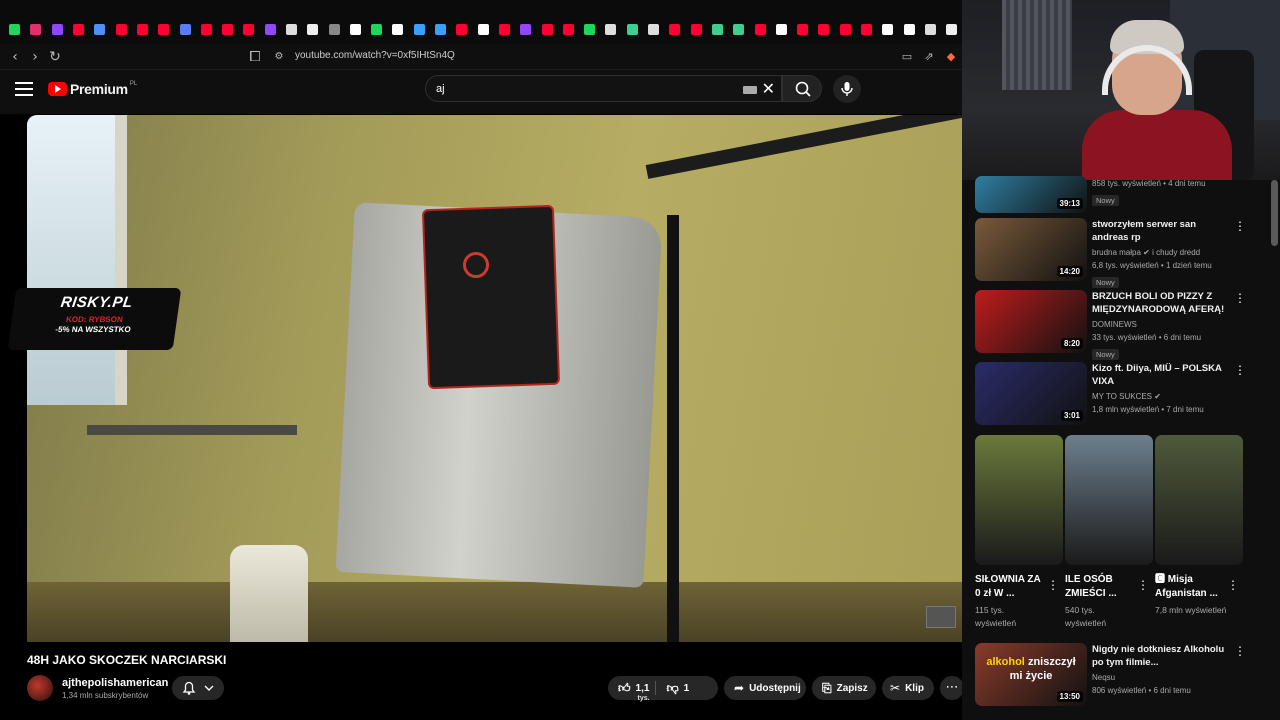  What do you see at coordinates (115, 683) in the screenshot?
I see `channel-name: ajthepolishamerican` at bounding box center [115, 683].